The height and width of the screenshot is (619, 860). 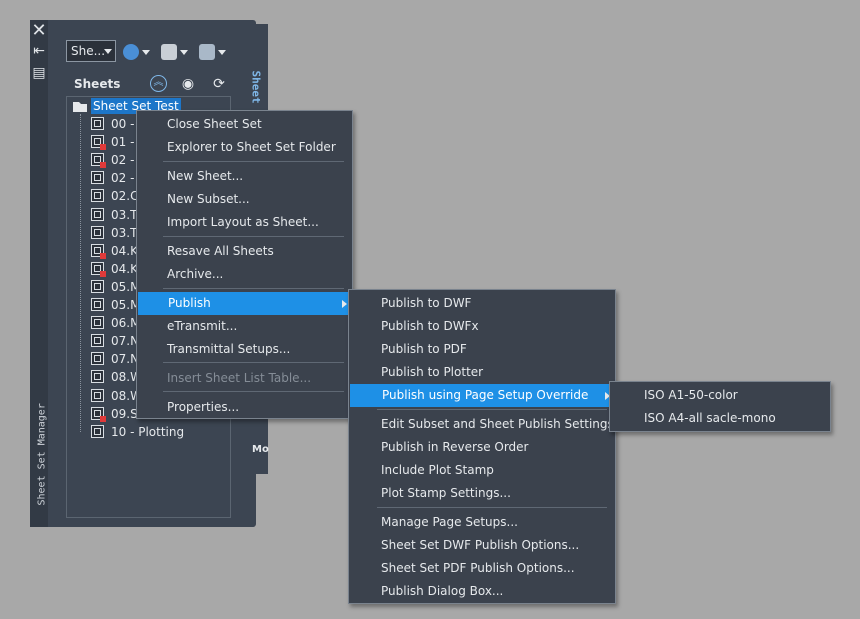 What do you see at coordinates (39, 51) in the screenshot?
I see `auto-hide-icon: ⇤` at bounding box center [39, 51].